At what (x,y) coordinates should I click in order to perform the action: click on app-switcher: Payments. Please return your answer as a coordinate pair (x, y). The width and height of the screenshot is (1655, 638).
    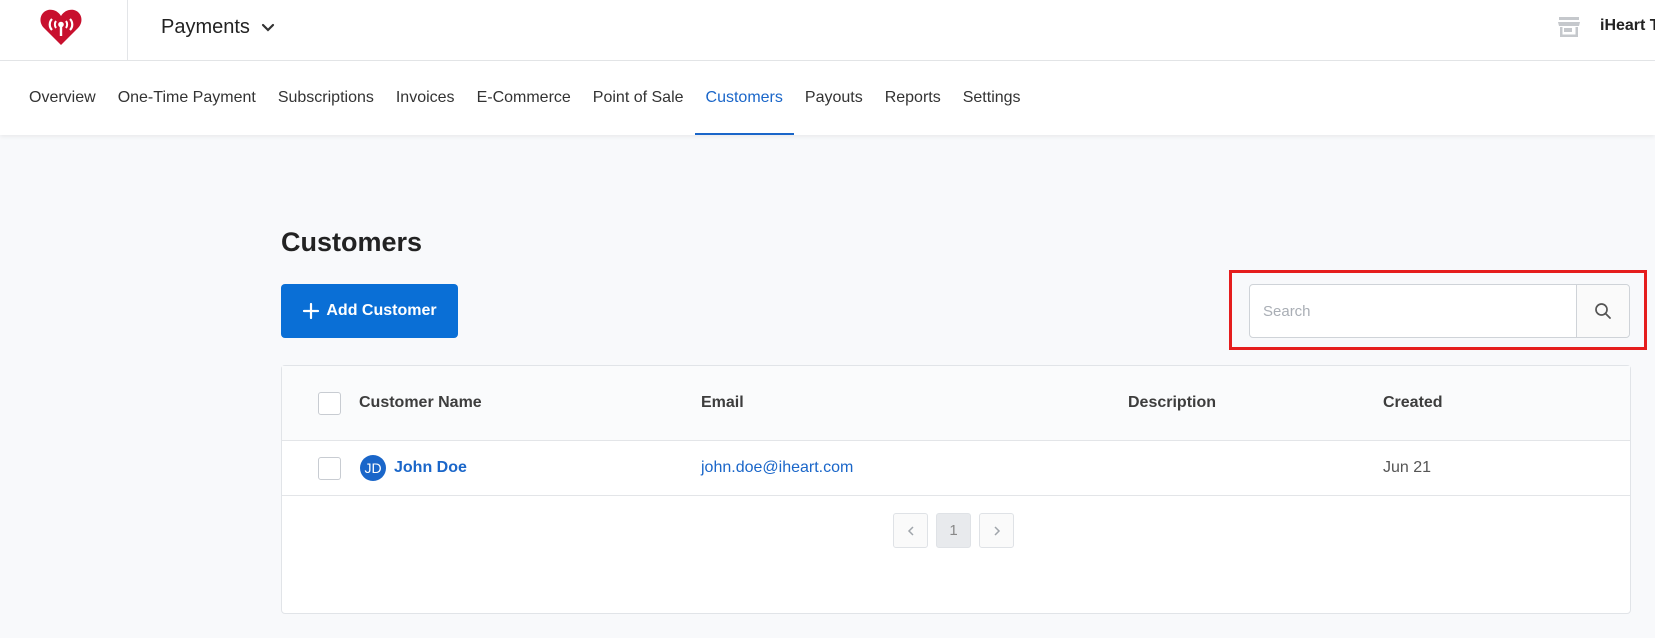
    Looking at the image, I should click on (218, 27).